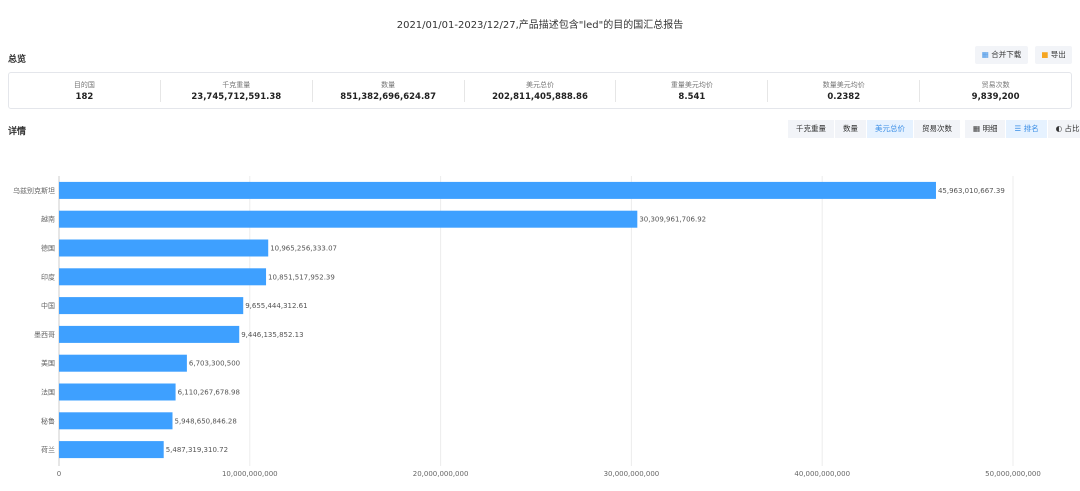 Image resolution: width=1080 pixels, height=491 pixels. Describe the element at coordinates (59, 474) in the screenshot. I see `x-tick-label: 0` at that location.